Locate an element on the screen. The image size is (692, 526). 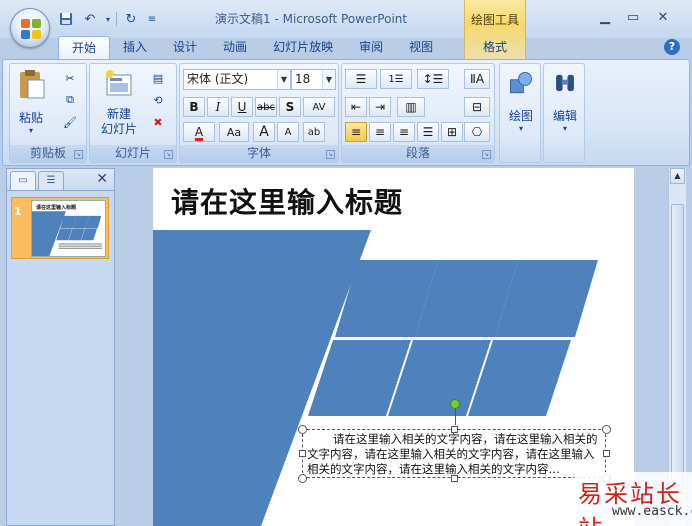
editing-group: 编辑 ▾ is located at coordinates (564, 113).